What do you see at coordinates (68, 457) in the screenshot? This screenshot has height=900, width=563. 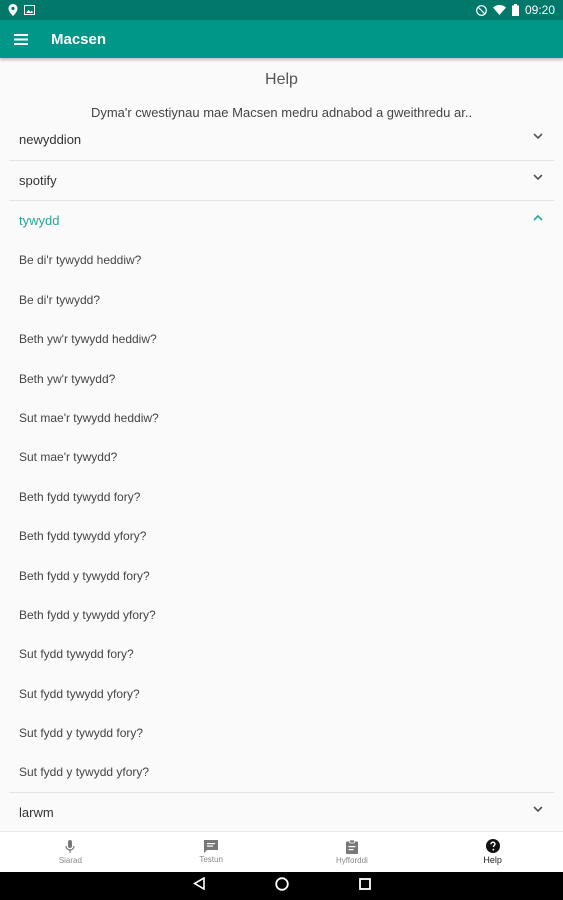 I see `list-item: Sut mae'r tywydd?` at bounding box center [68, 457].